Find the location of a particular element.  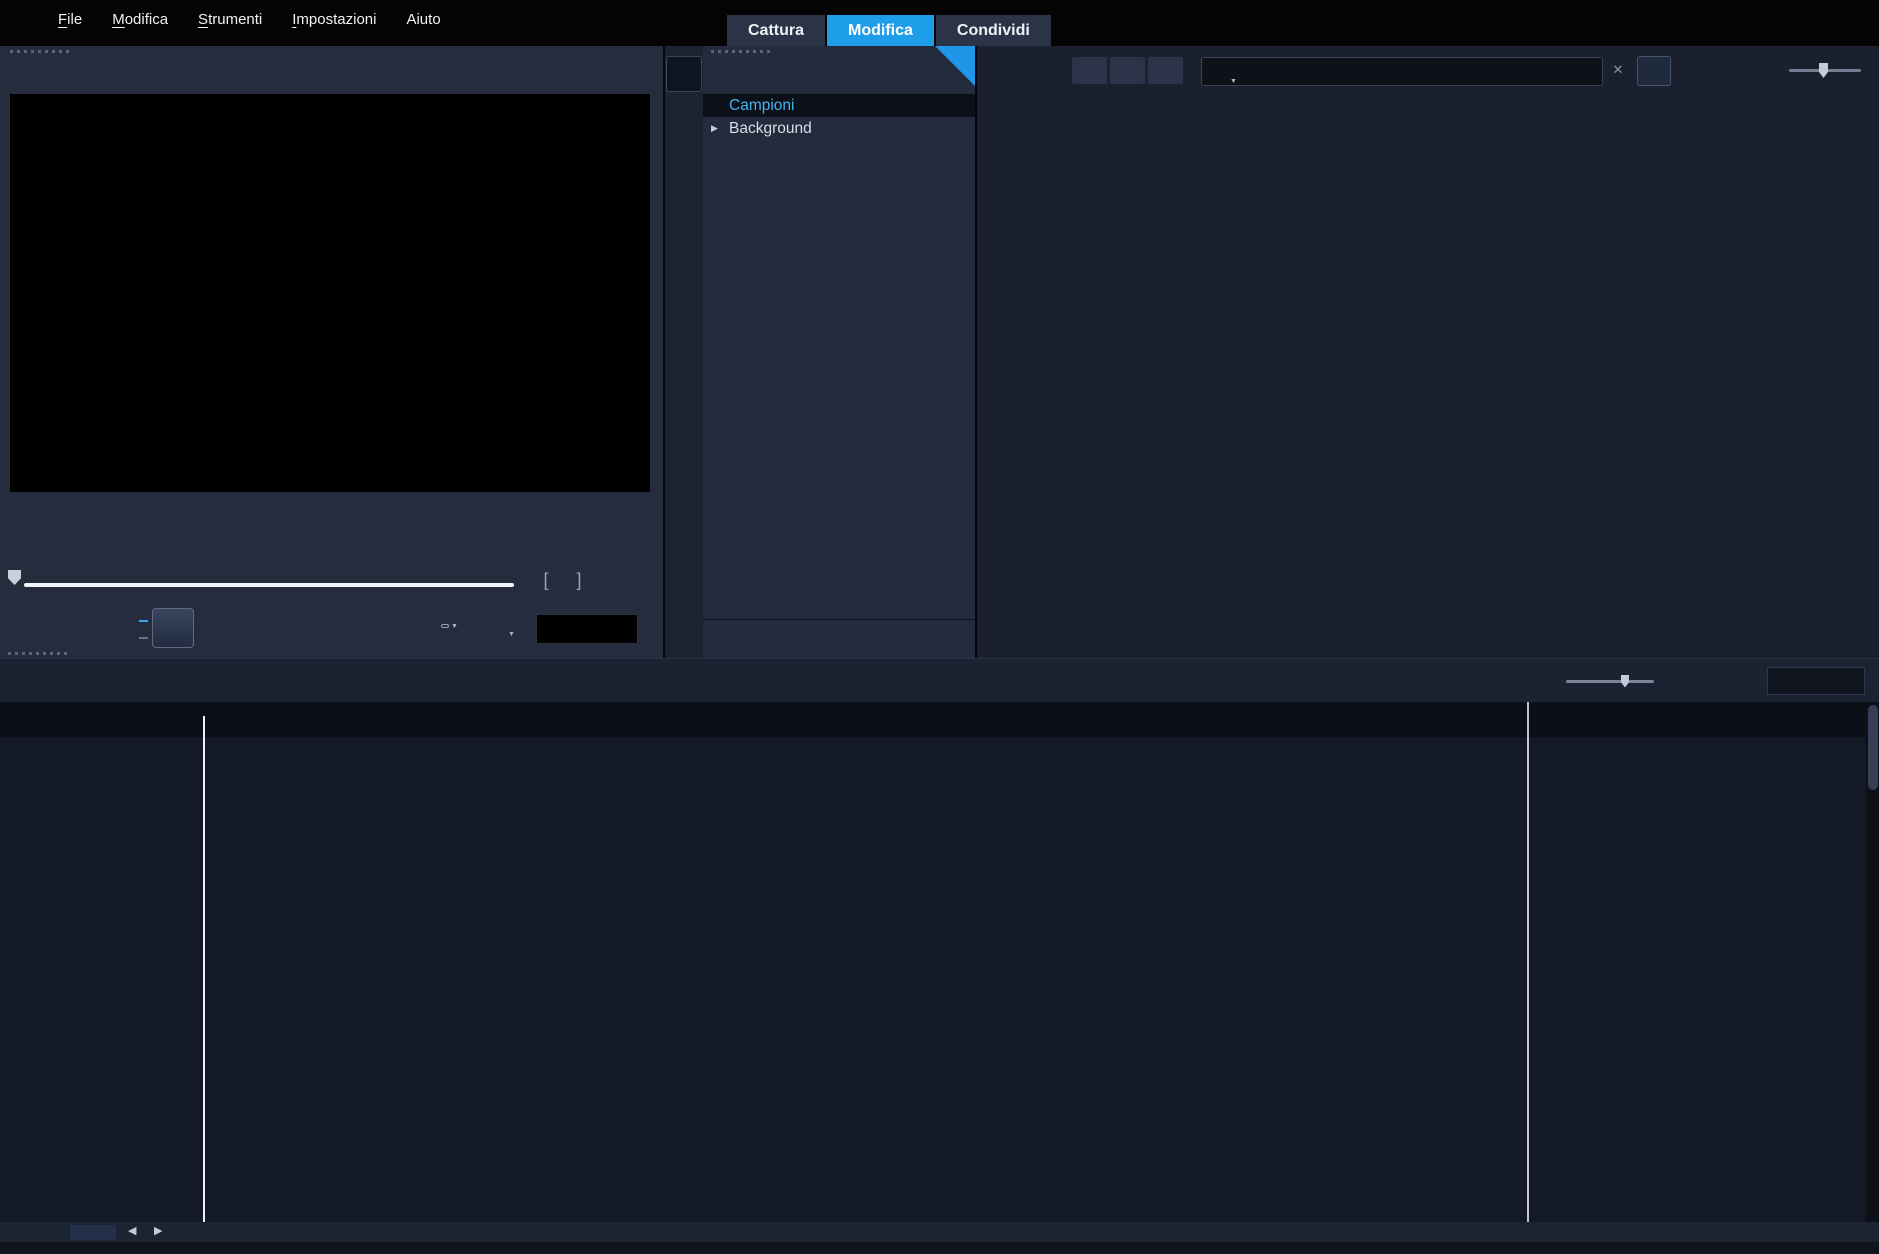

filter-video-button is located at coordinates (1089, 70).